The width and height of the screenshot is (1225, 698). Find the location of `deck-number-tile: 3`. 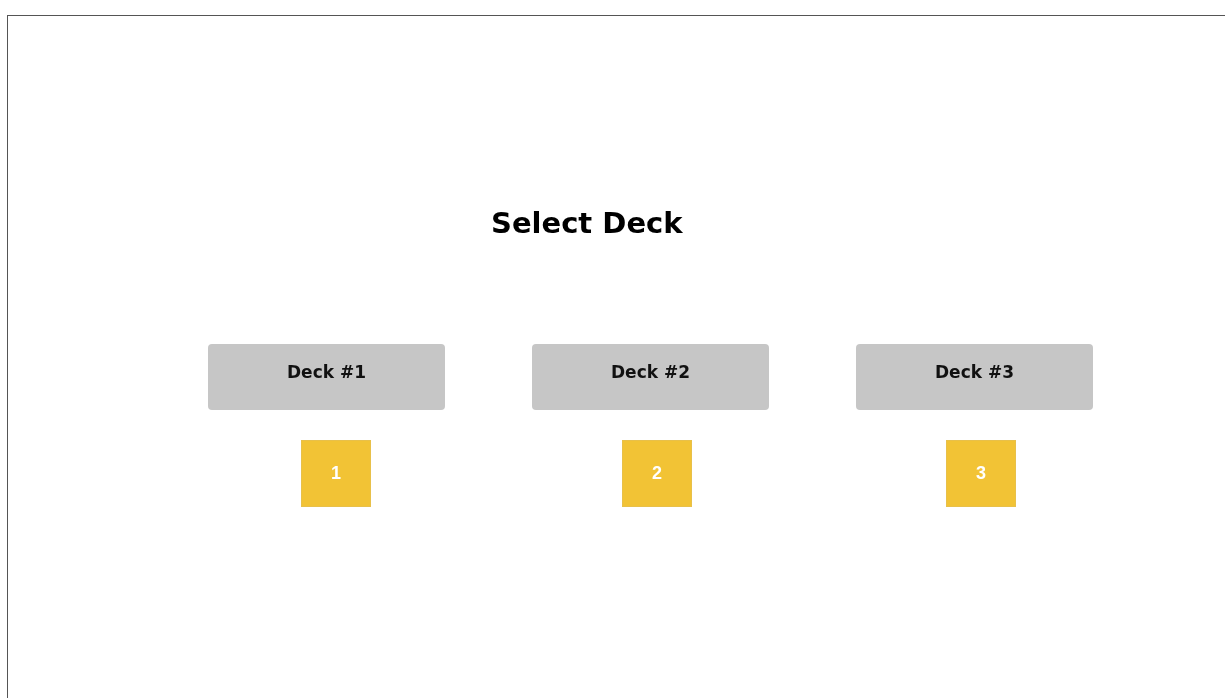

deck-number-tile: 3 is located at coordinates (981, 473).